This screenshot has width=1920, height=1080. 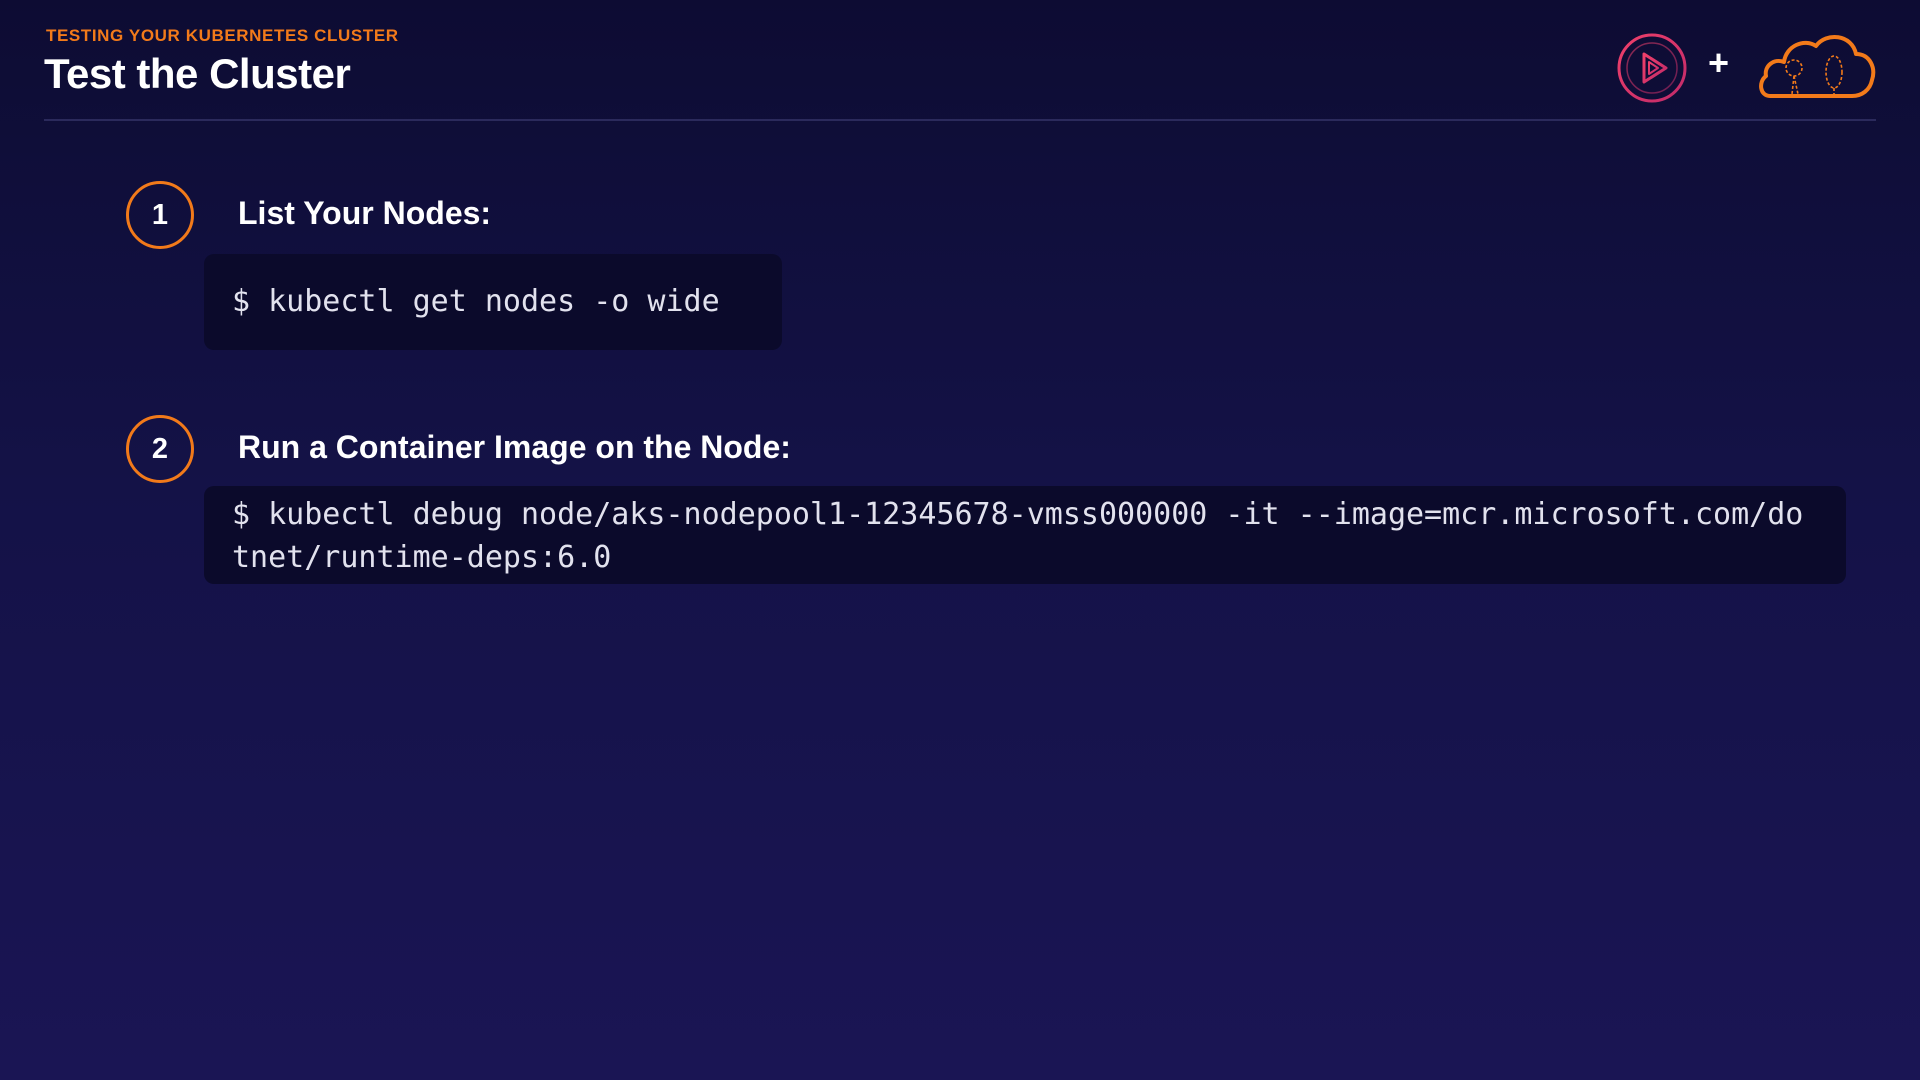 I want to click on header-divider, so click(x=960, y=120).